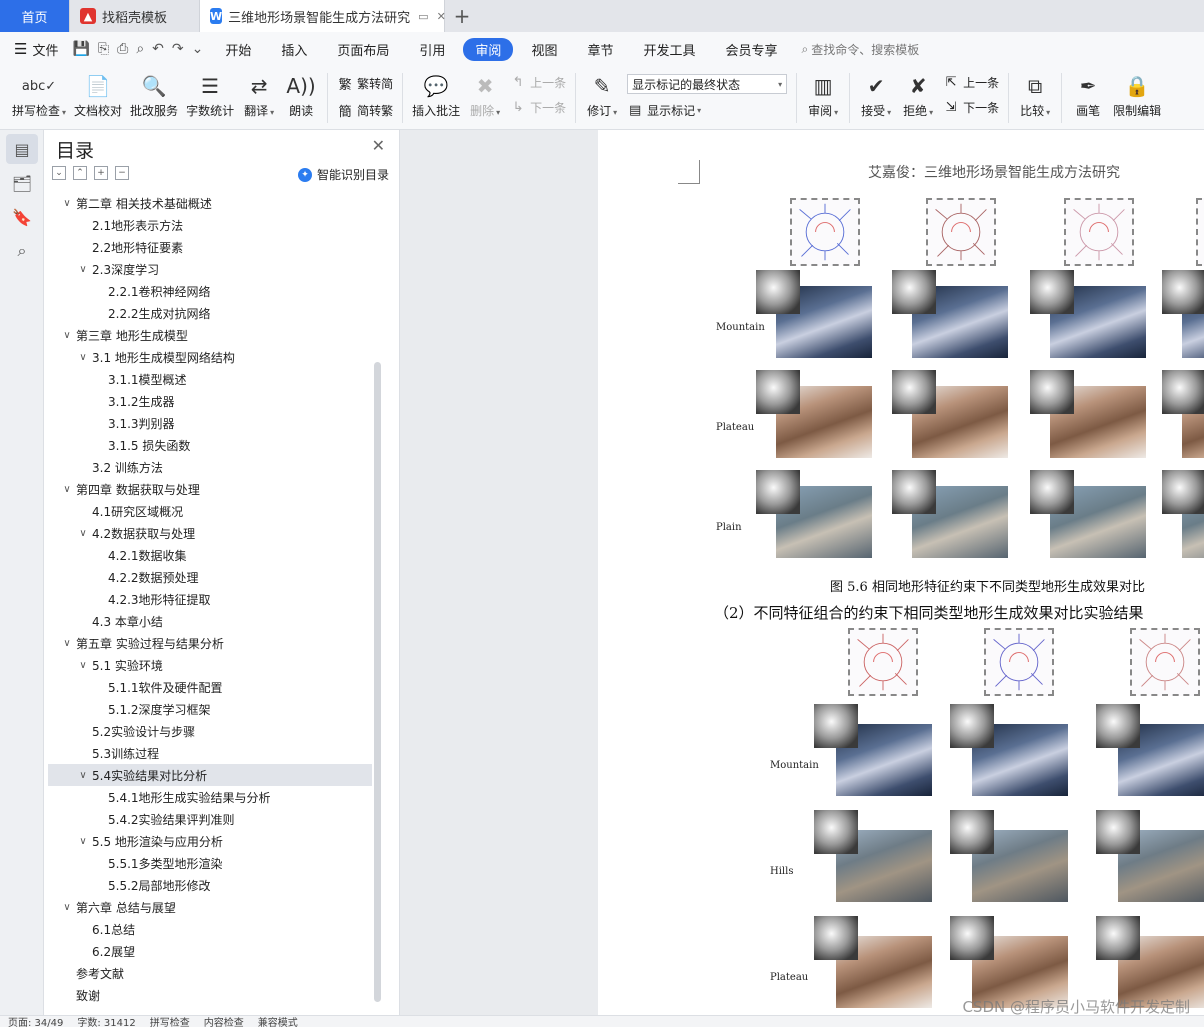 This screenshot has width=1204, height=1027. I want to click on toc-item: 5.1.1软件及硬件配置, so click(210, 687).